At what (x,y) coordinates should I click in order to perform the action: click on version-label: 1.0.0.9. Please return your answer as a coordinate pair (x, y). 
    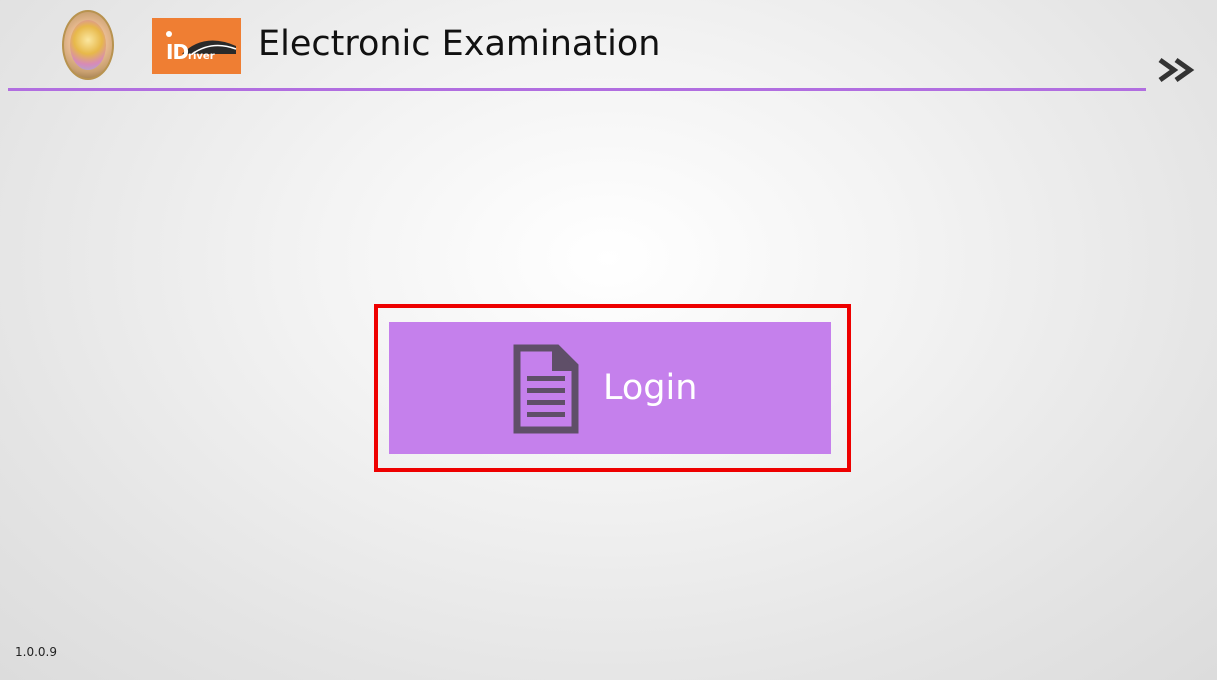
    Looking at the image, I should click on (36, 652).